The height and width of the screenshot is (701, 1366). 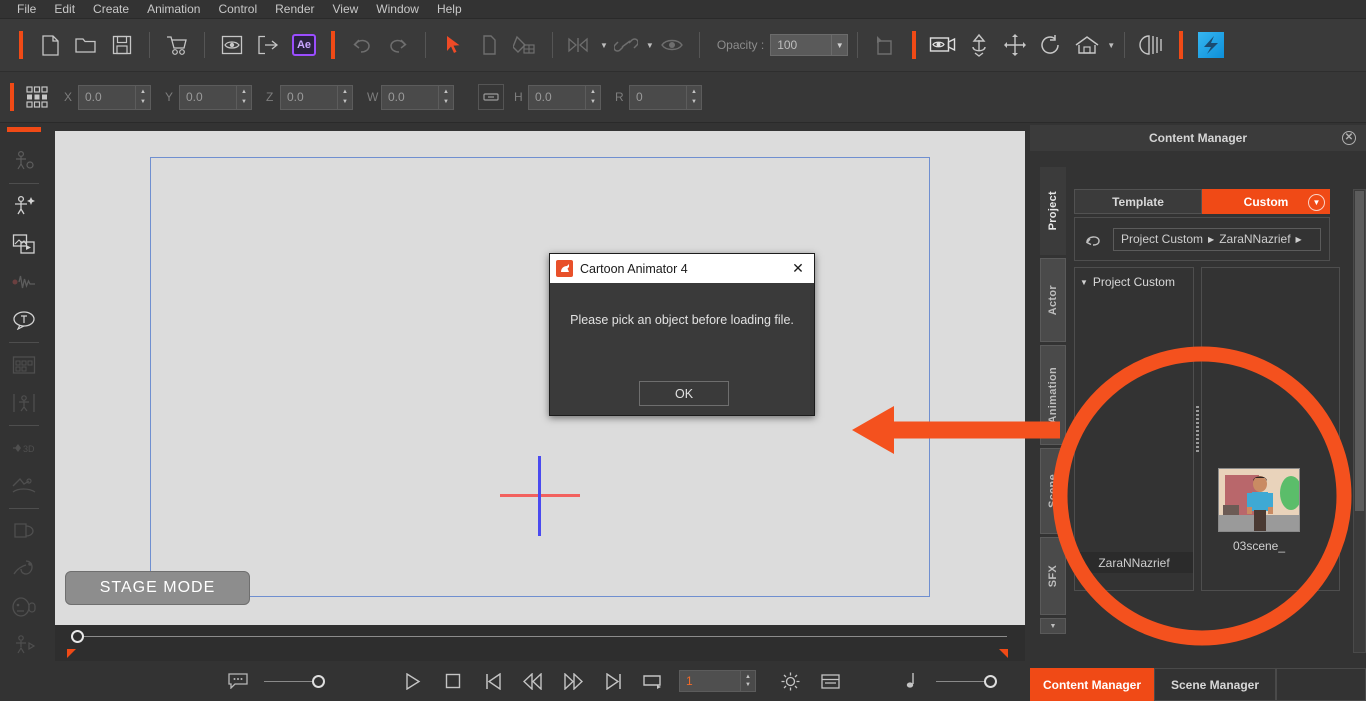 I want to click on tab-custom: Custom ▼, so click(x=1266, y=201).